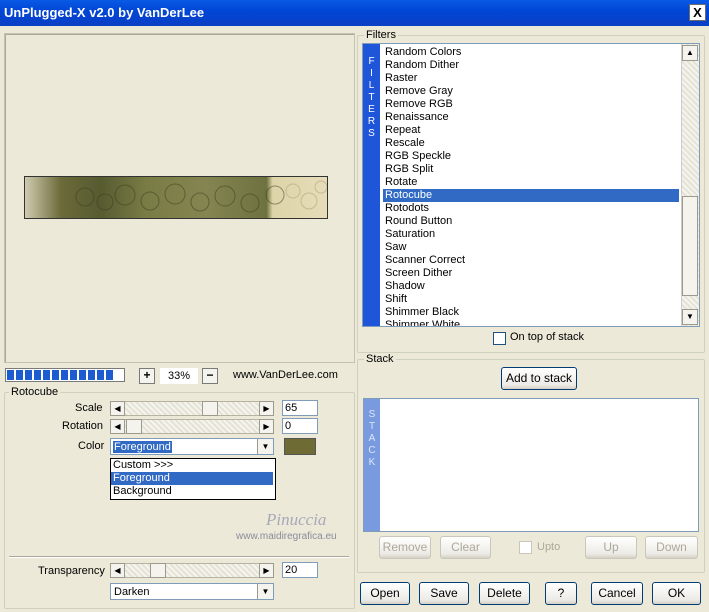  What do you see at coordinates (372, 465) in the screenshot?
I see `stack-vertical-label: STACK` at bounding box center [372, 465].